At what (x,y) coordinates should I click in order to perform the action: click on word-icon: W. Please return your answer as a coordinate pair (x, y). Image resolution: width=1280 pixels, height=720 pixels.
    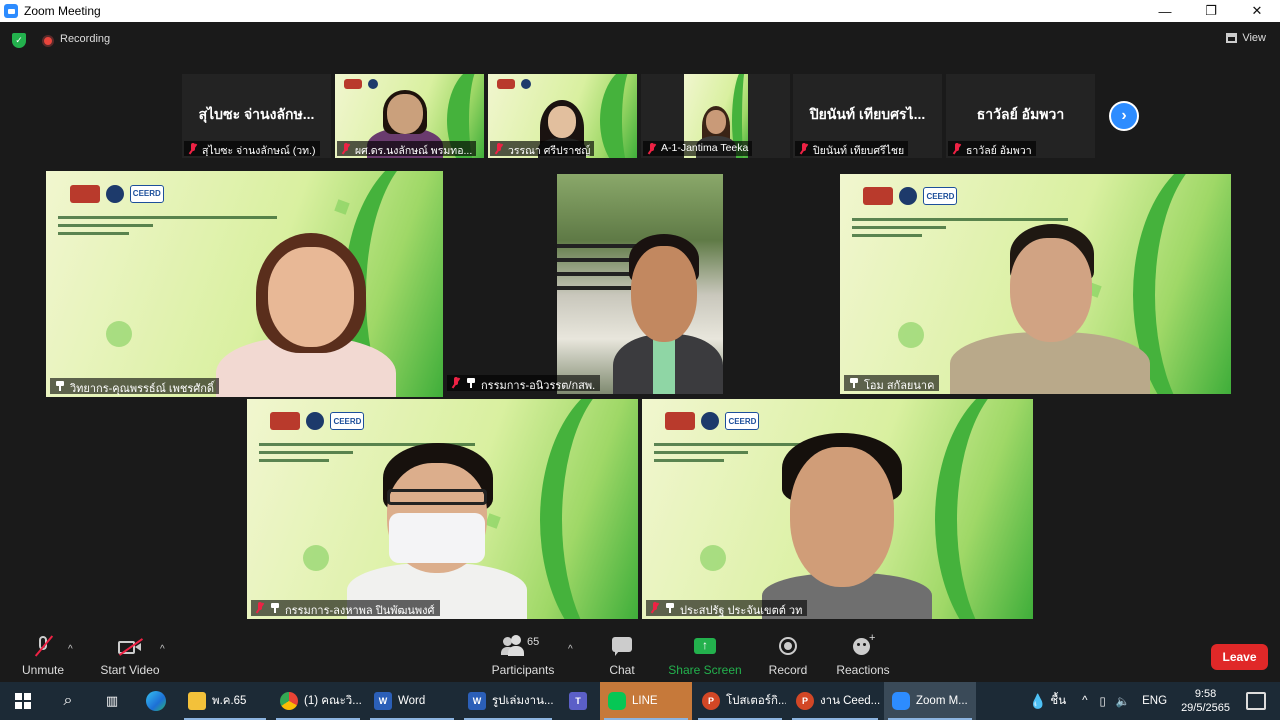
    Looking at the image, I should click on (477, 701).